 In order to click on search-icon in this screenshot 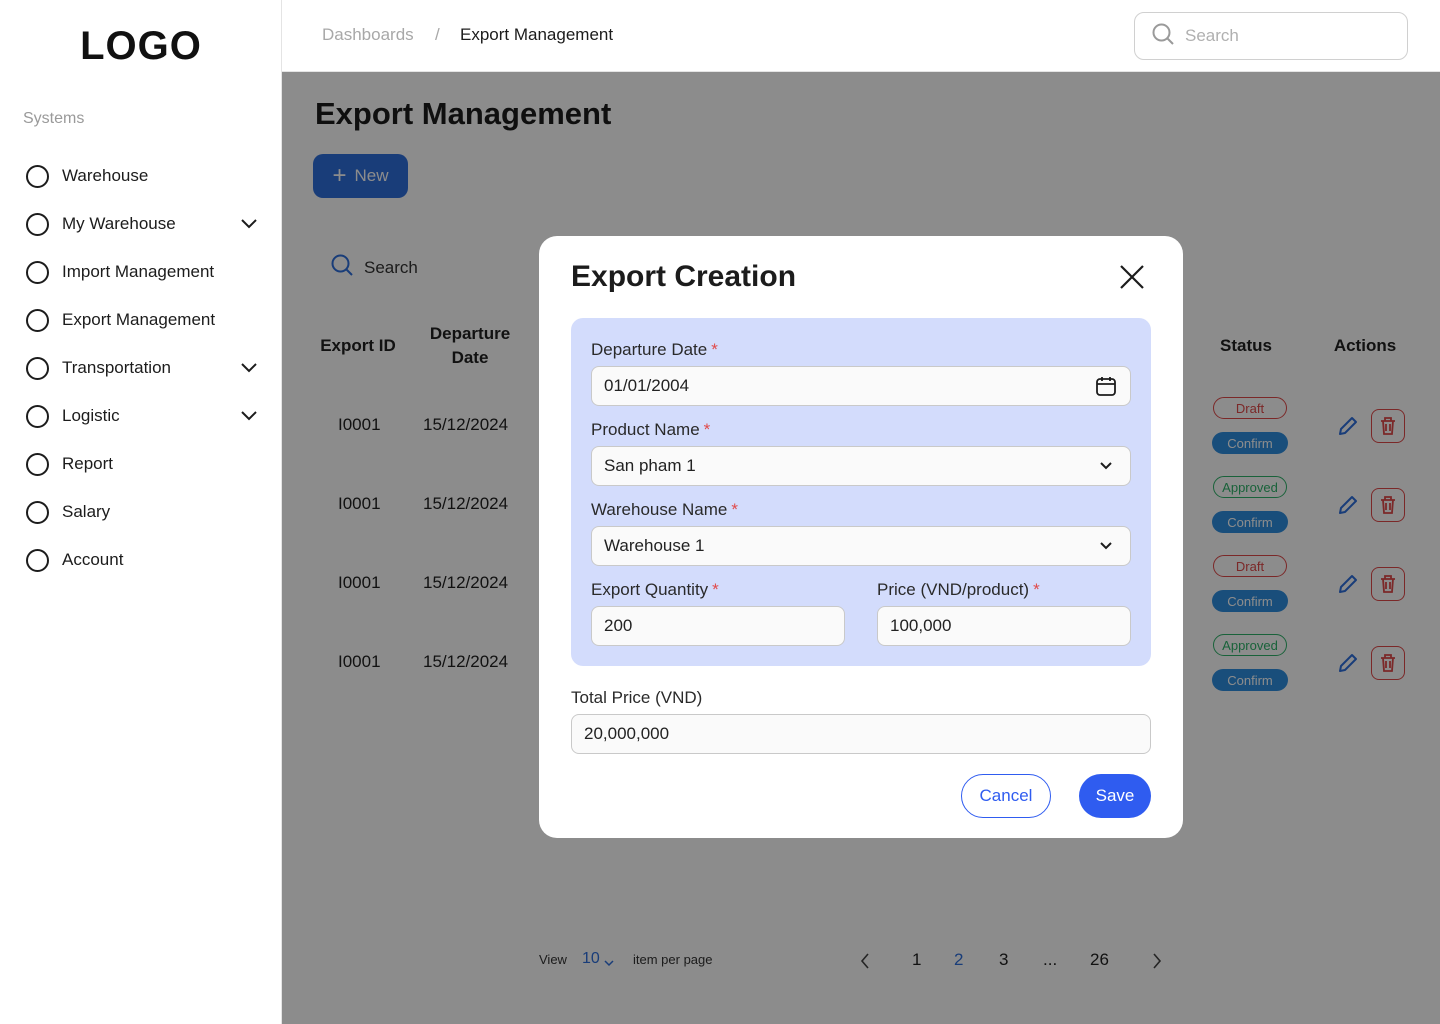, I will do `click(1163, 36)`.